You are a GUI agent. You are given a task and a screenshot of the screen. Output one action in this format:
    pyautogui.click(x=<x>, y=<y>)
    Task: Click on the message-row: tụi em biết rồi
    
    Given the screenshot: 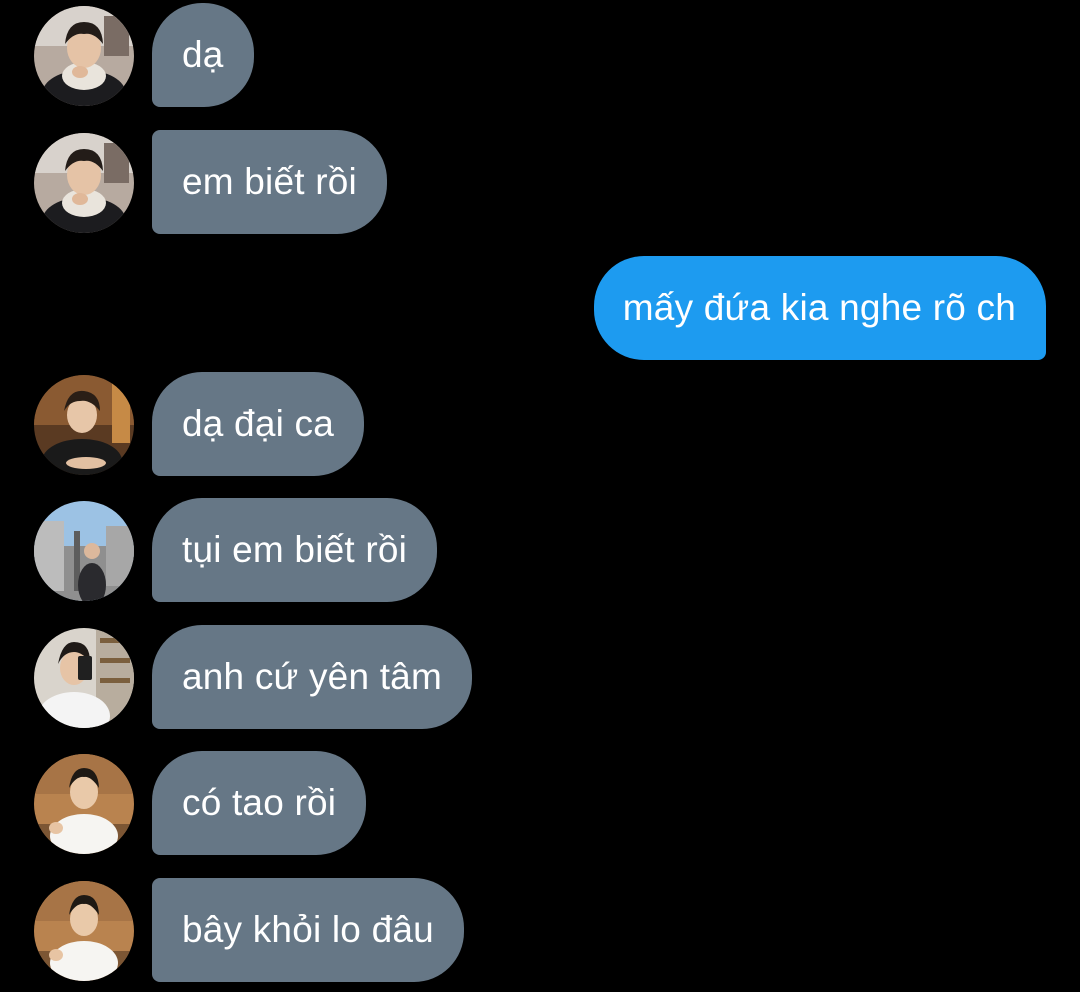 What is the action you would take?
    pyautogui.click(x=540, y=550)
    